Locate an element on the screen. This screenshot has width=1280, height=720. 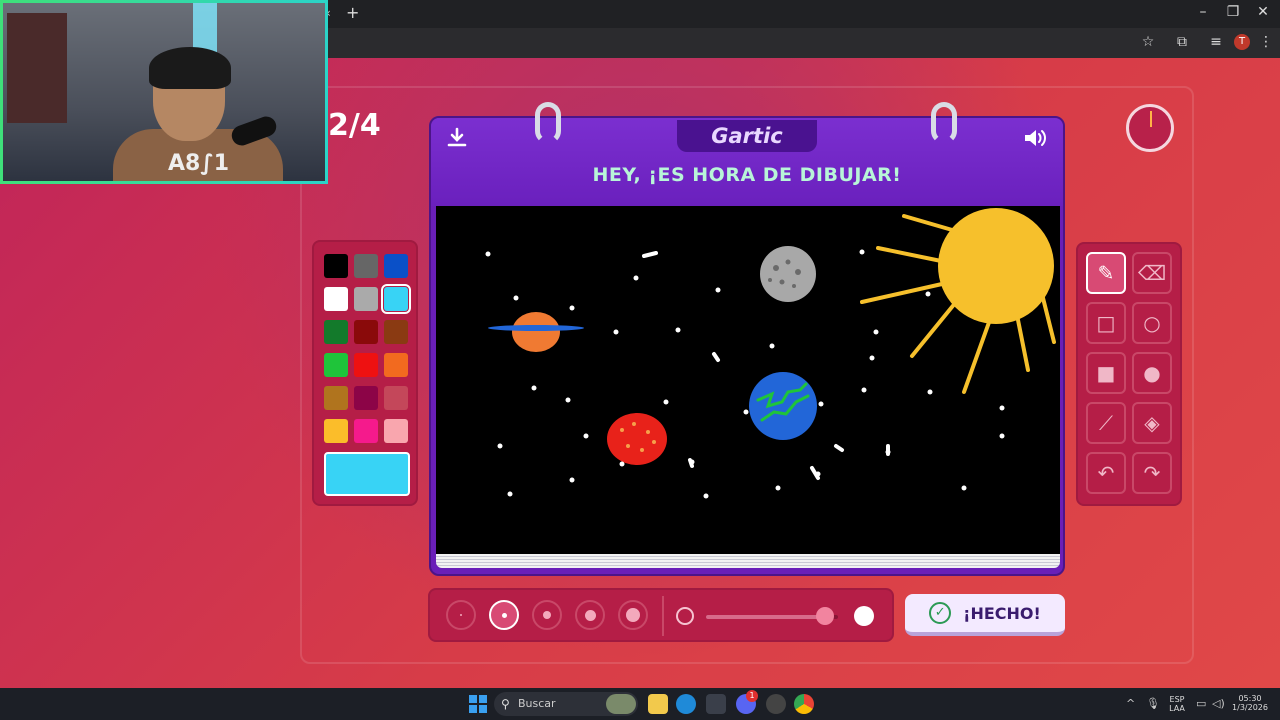
language-indicator: ESP LAA is located at coordinates (1177, 704).